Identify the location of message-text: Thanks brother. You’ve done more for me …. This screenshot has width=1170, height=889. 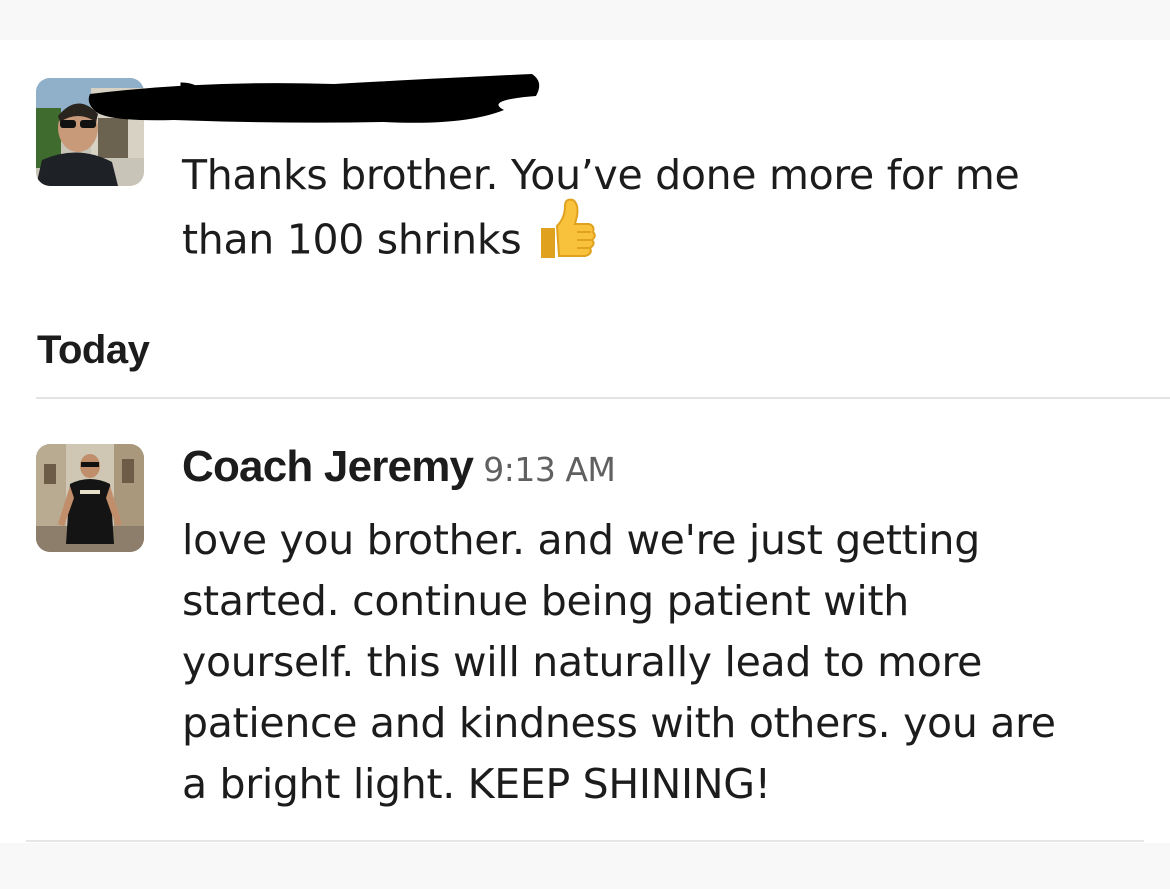
(601, 212).